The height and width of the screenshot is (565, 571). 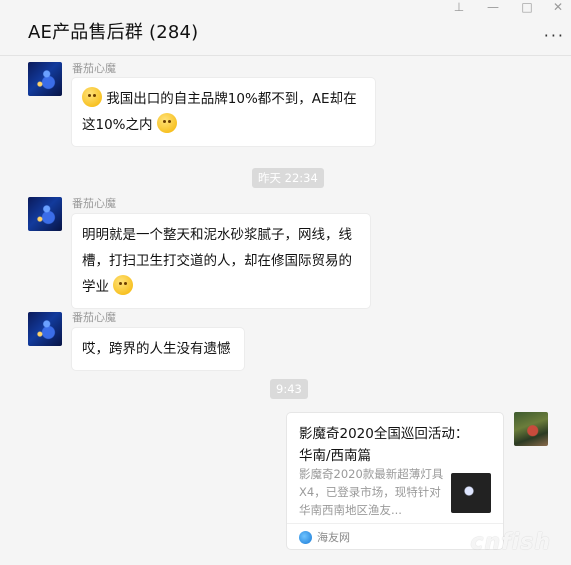 What do you see at coordinates (92, 97) in the screenshot?
I see `grin-emoji-icon` at bounding box center [92, 97].